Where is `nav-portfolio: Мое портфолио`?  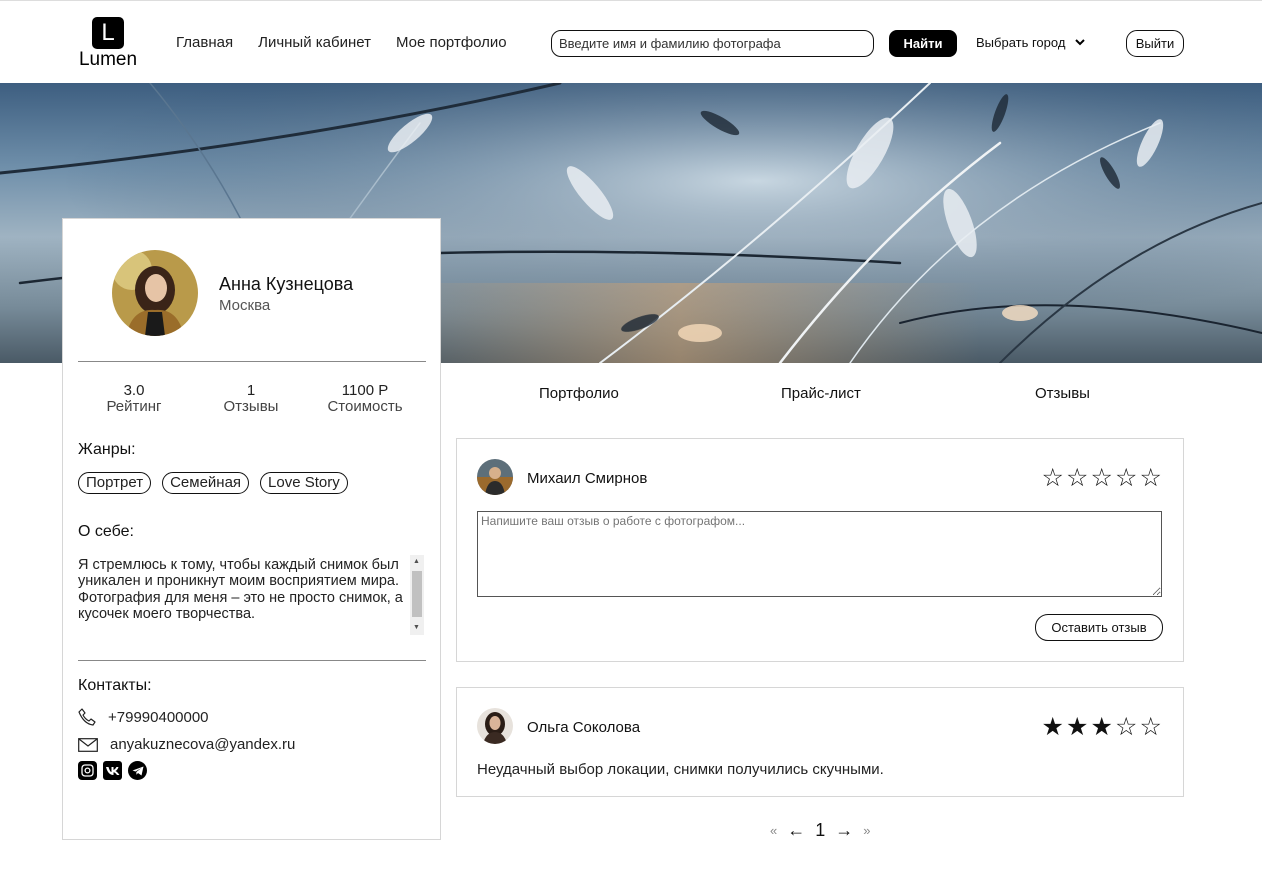
nav-portfolio: Мое портфолио is located at coordinates (451, 42).